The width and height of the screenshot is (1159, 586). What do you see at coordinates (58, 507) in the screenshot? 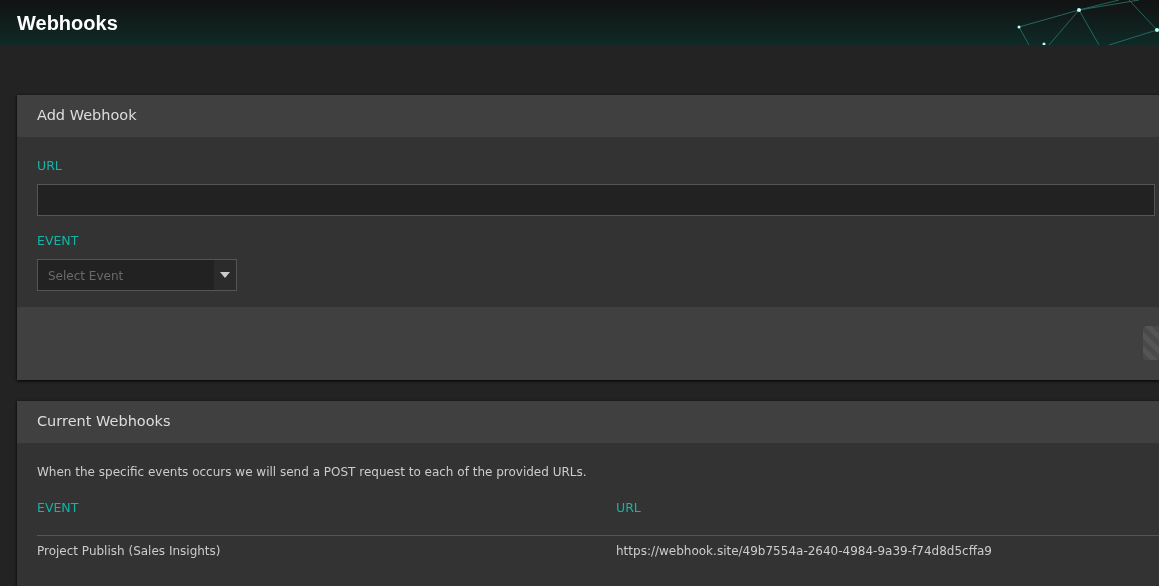
I see `column-header: EVENT` at bounding box center [58, 507].